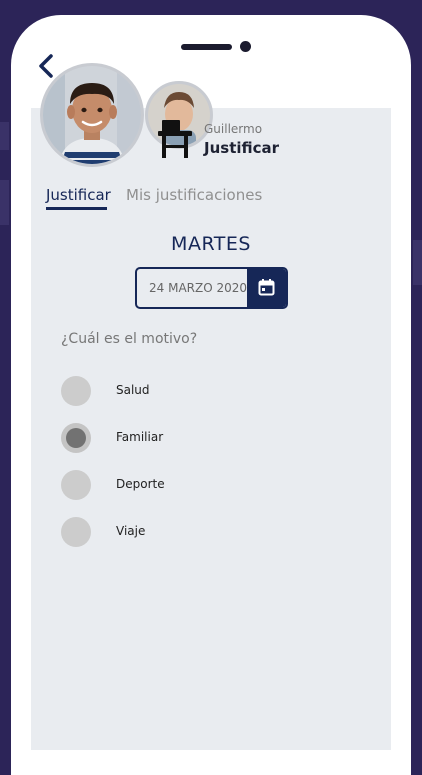 This screenshot has width=422, height=775. Describe the element at coordinates (76, 208) in the screenshot. I see `active-tab-indicator` at that location.